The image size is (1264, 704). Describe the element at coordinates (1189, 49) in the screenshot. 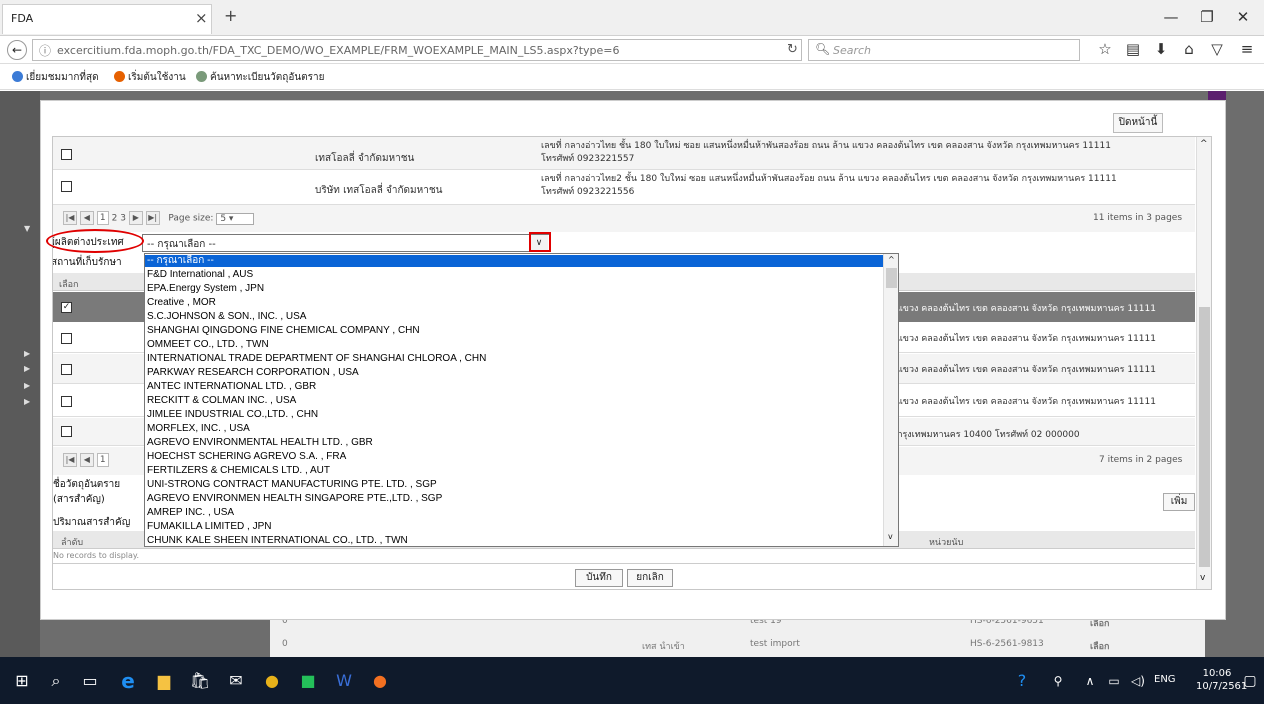

I see `home-icon: ⌂` at that location.